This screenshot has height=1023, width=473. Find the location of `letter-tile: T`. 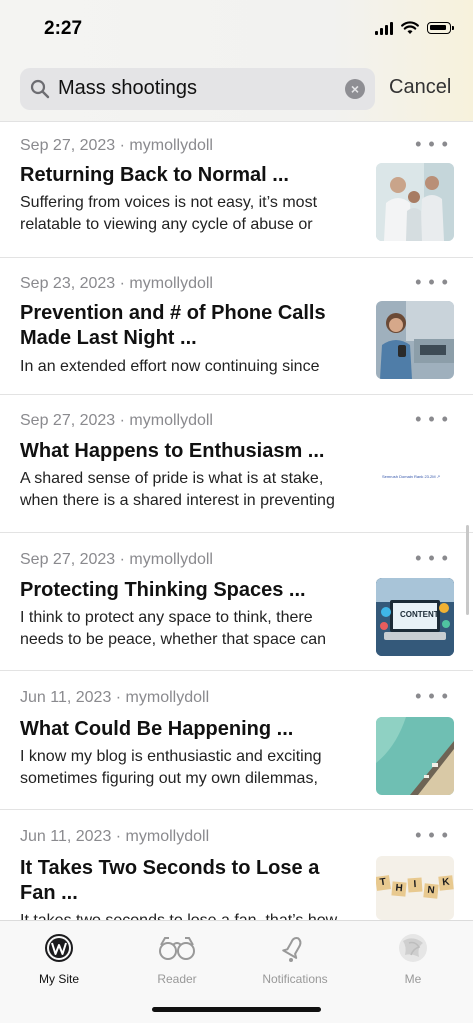

letter-tile: T is located at coordinates (383, 883).